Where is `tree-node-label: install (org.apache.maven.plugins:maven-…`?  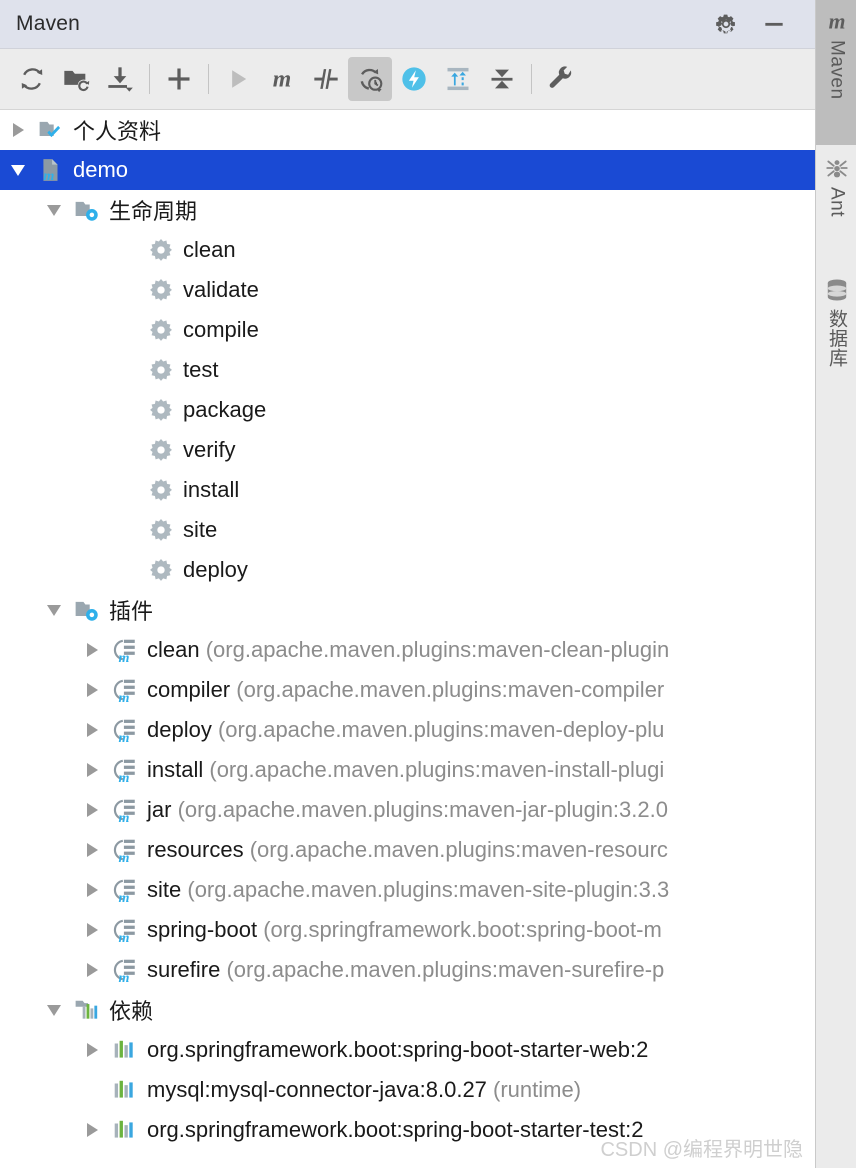
tree-node-label: install (org.apache.maven.plugins:maven-… is located at coordinates (406, 769).